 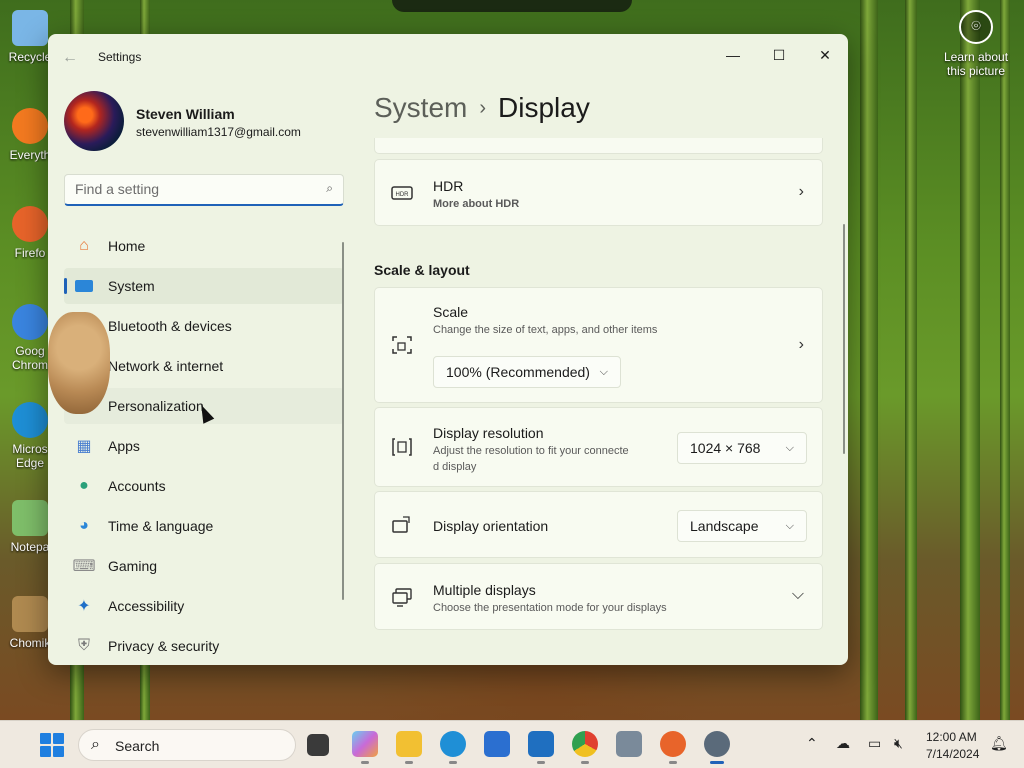 I want to click on desktop-icon-everything: Everyth, so click(x=30, y=135).